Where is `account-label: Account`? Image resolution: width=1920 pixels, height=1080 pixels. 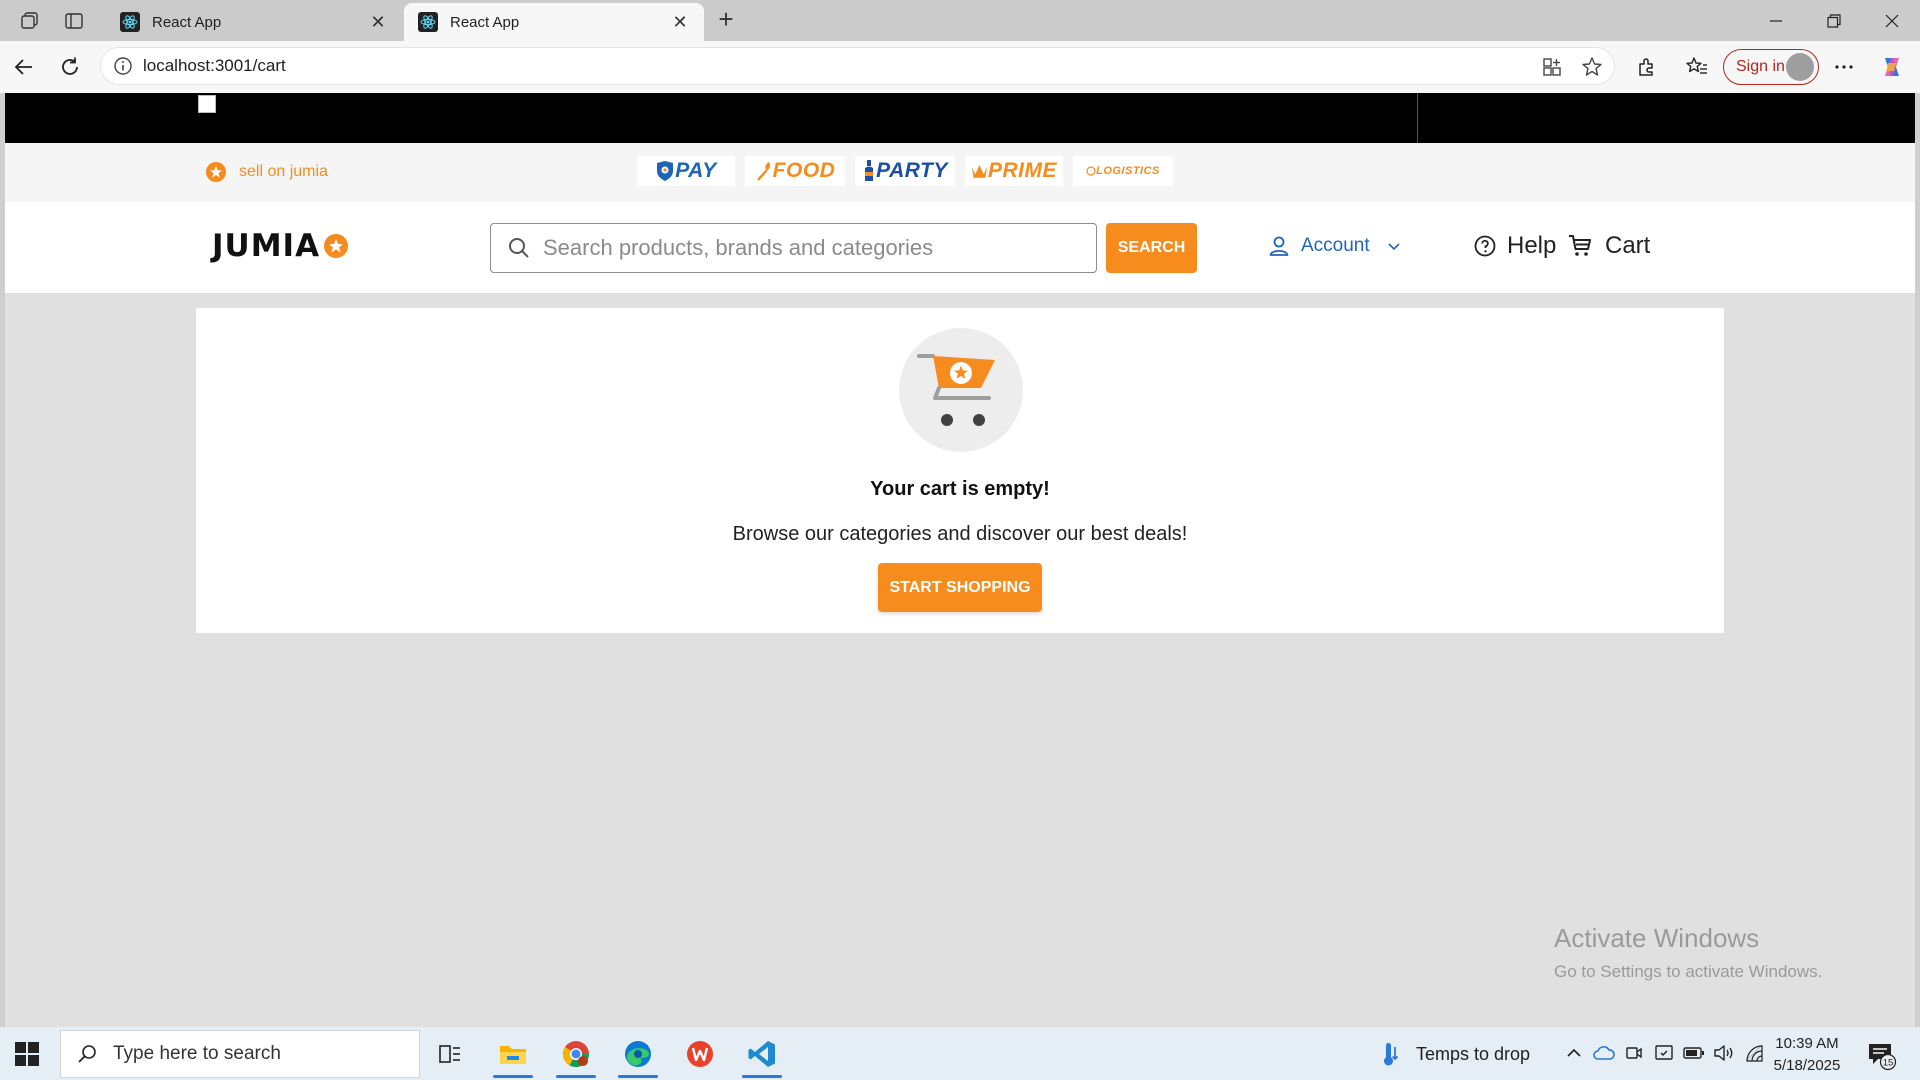 account-label: Account is located at coordinates (1335, 245).